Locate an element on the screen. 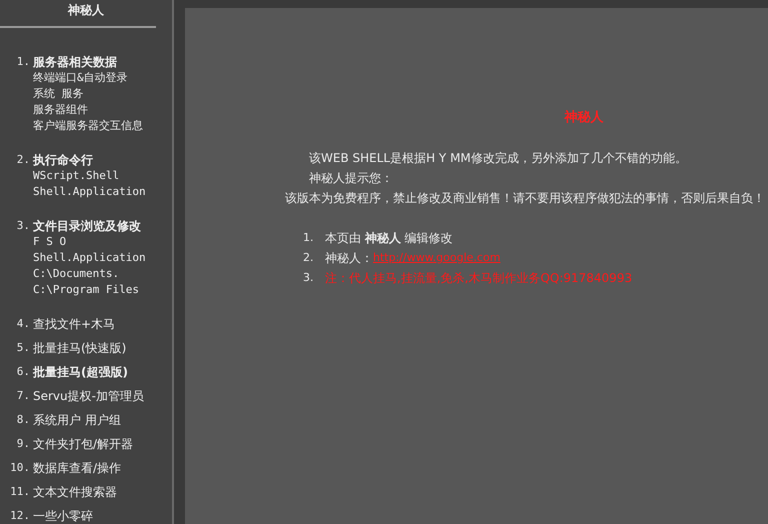 The width and height of the screenshot is (768, 524). menu-subitem: 终端端口&自动登录 is located at coordinates (80, 78).